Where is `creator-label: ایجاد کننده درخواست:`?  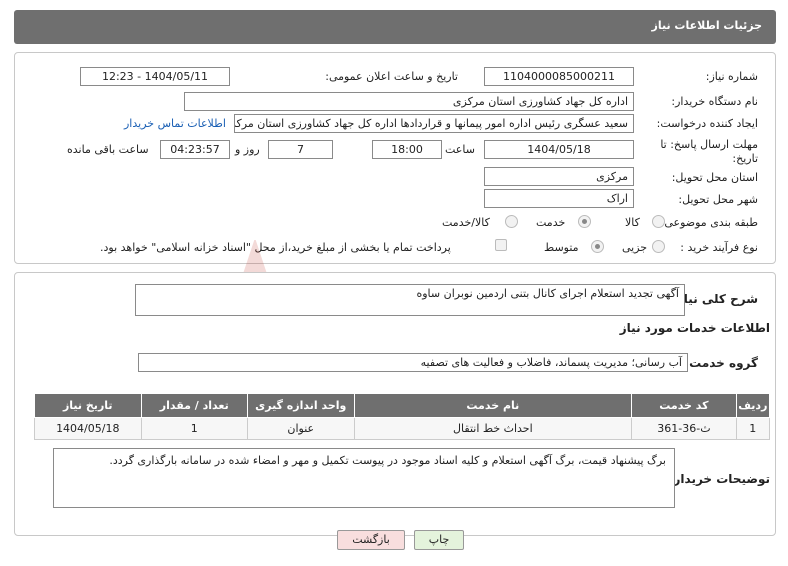 creator-label: ایجاد کننده درخواست: is located at coordinates (707, 123).